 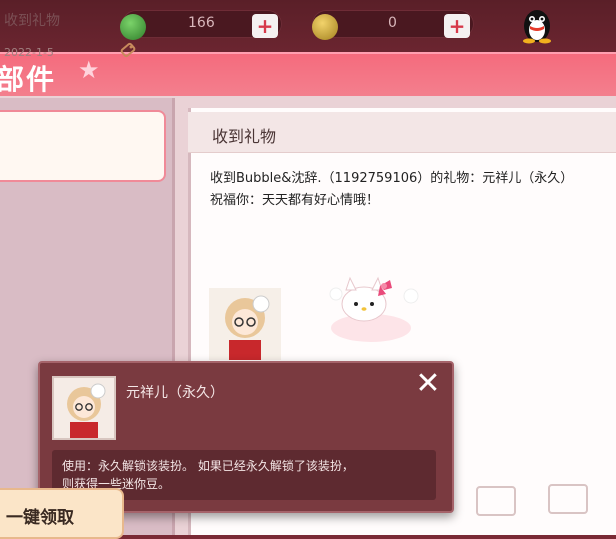 I want to click on mail-content-title: 收到礼物, so click(x=244, y=136).